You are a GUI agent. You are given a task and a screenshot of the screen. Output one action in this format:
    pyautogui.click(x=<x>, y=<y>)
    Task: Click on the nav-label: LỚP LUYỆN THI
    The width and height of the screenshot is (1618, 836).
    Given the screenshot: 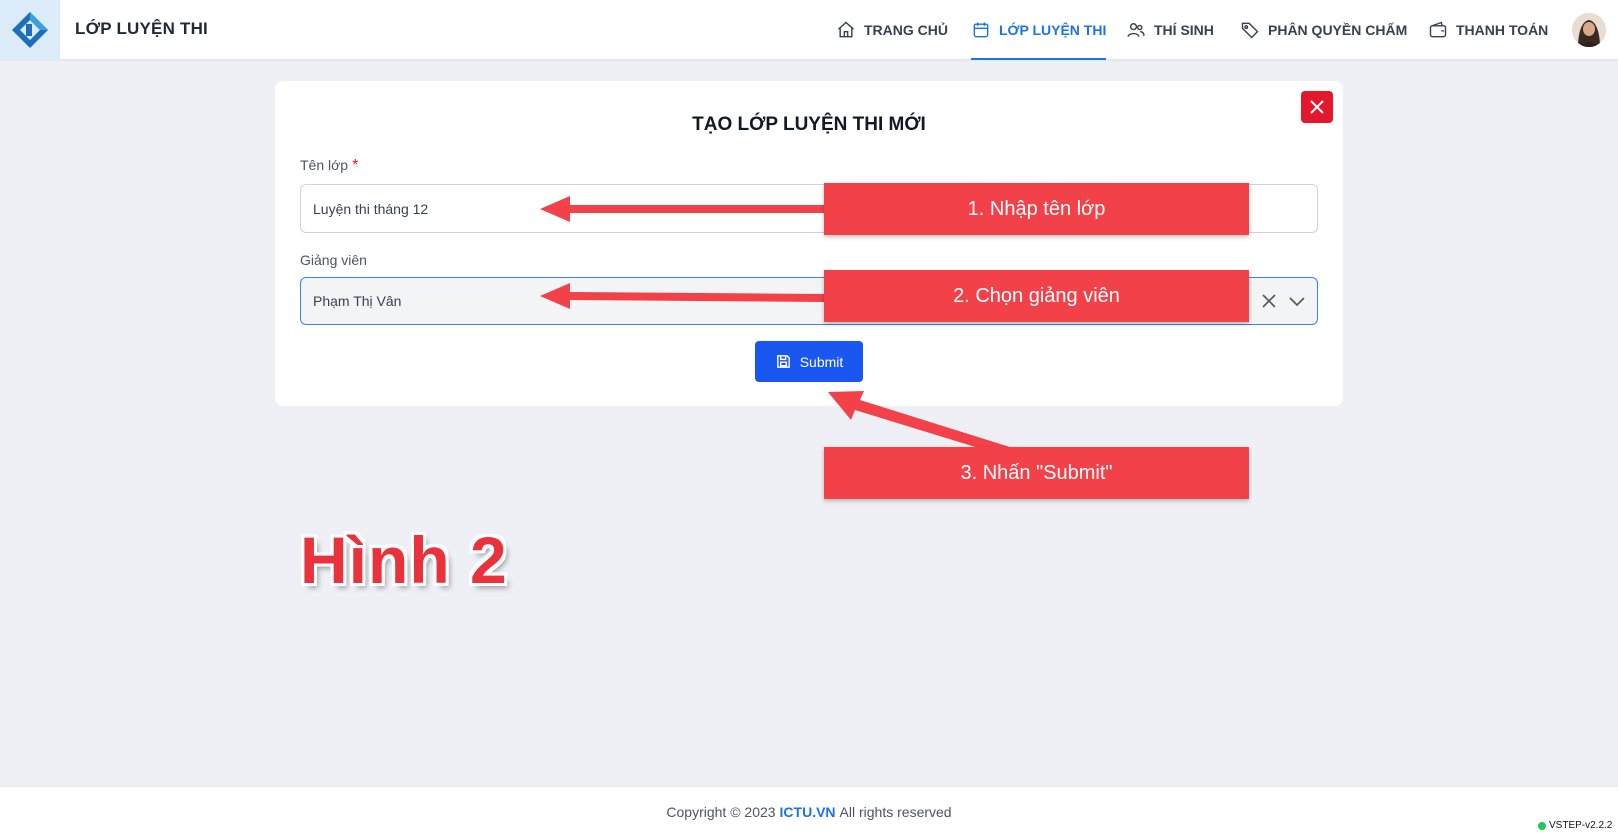 What is the action you would take?
    pyautogui.click(x=1053, y=30)
    